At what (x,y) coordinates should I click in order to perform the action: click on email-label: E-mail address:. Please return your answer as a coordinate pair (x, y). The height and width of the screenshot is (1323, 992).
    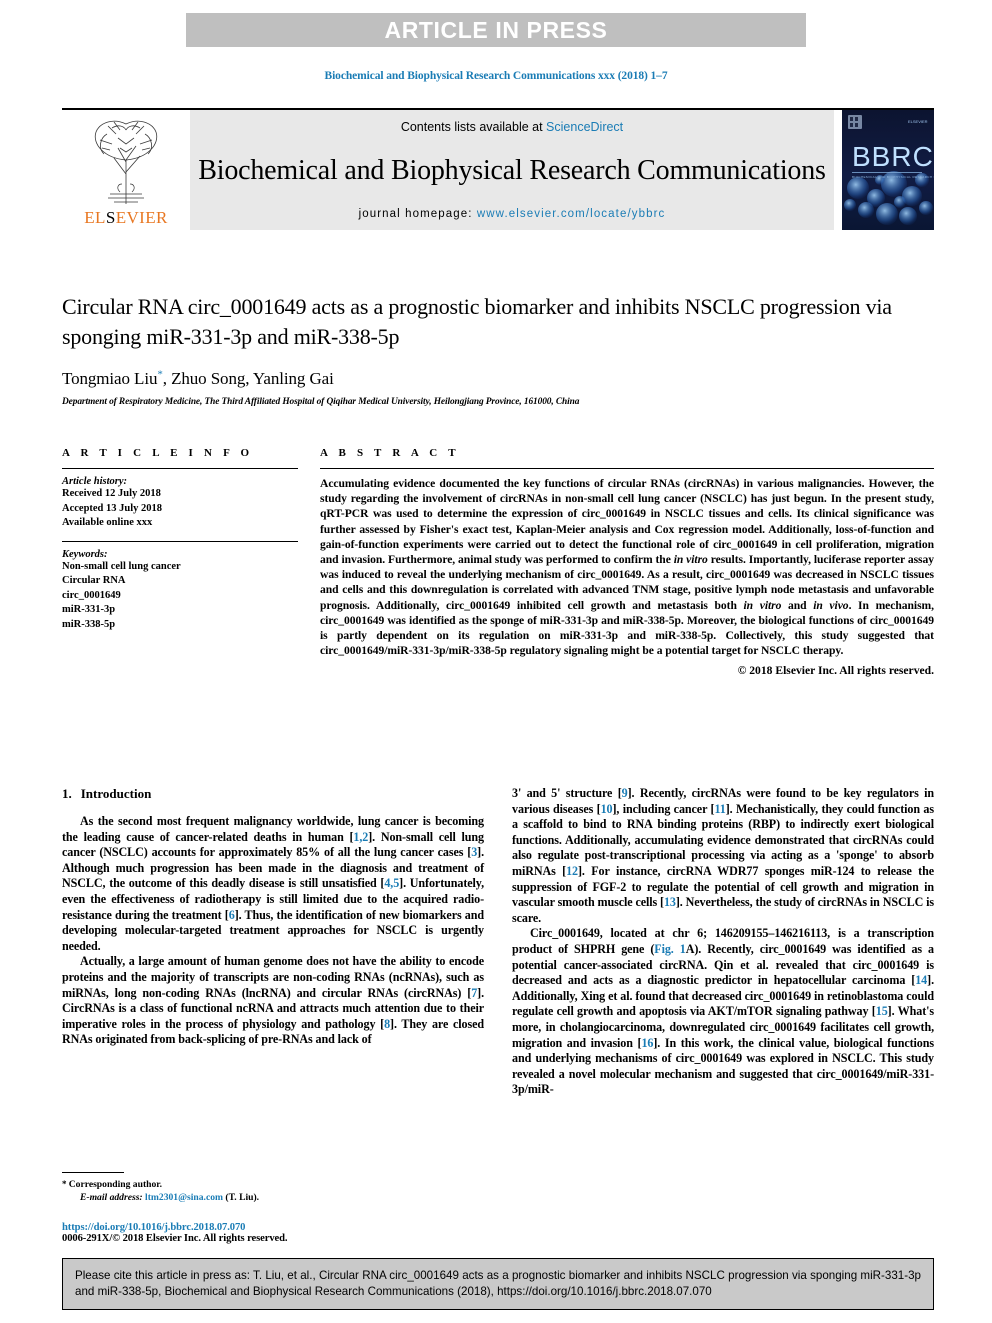
    Looking at the image, I should click on (111, 1197).